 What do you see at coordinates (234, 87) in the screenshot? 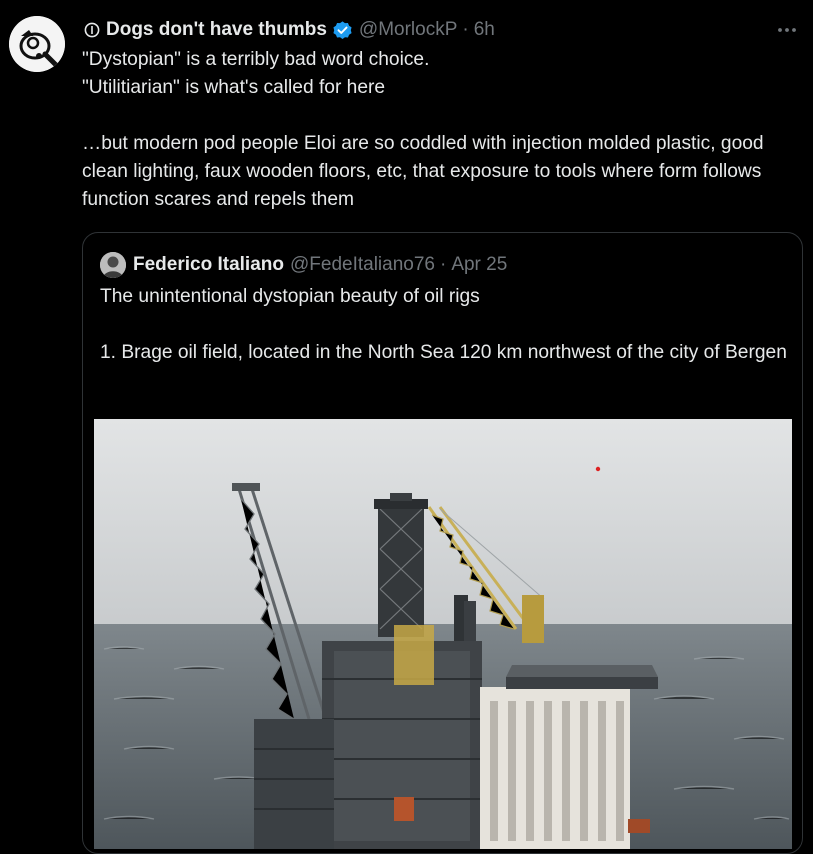
I see `tweet-line: "Utilitiarian" is what's called for here` at bounding box center [234, 87].